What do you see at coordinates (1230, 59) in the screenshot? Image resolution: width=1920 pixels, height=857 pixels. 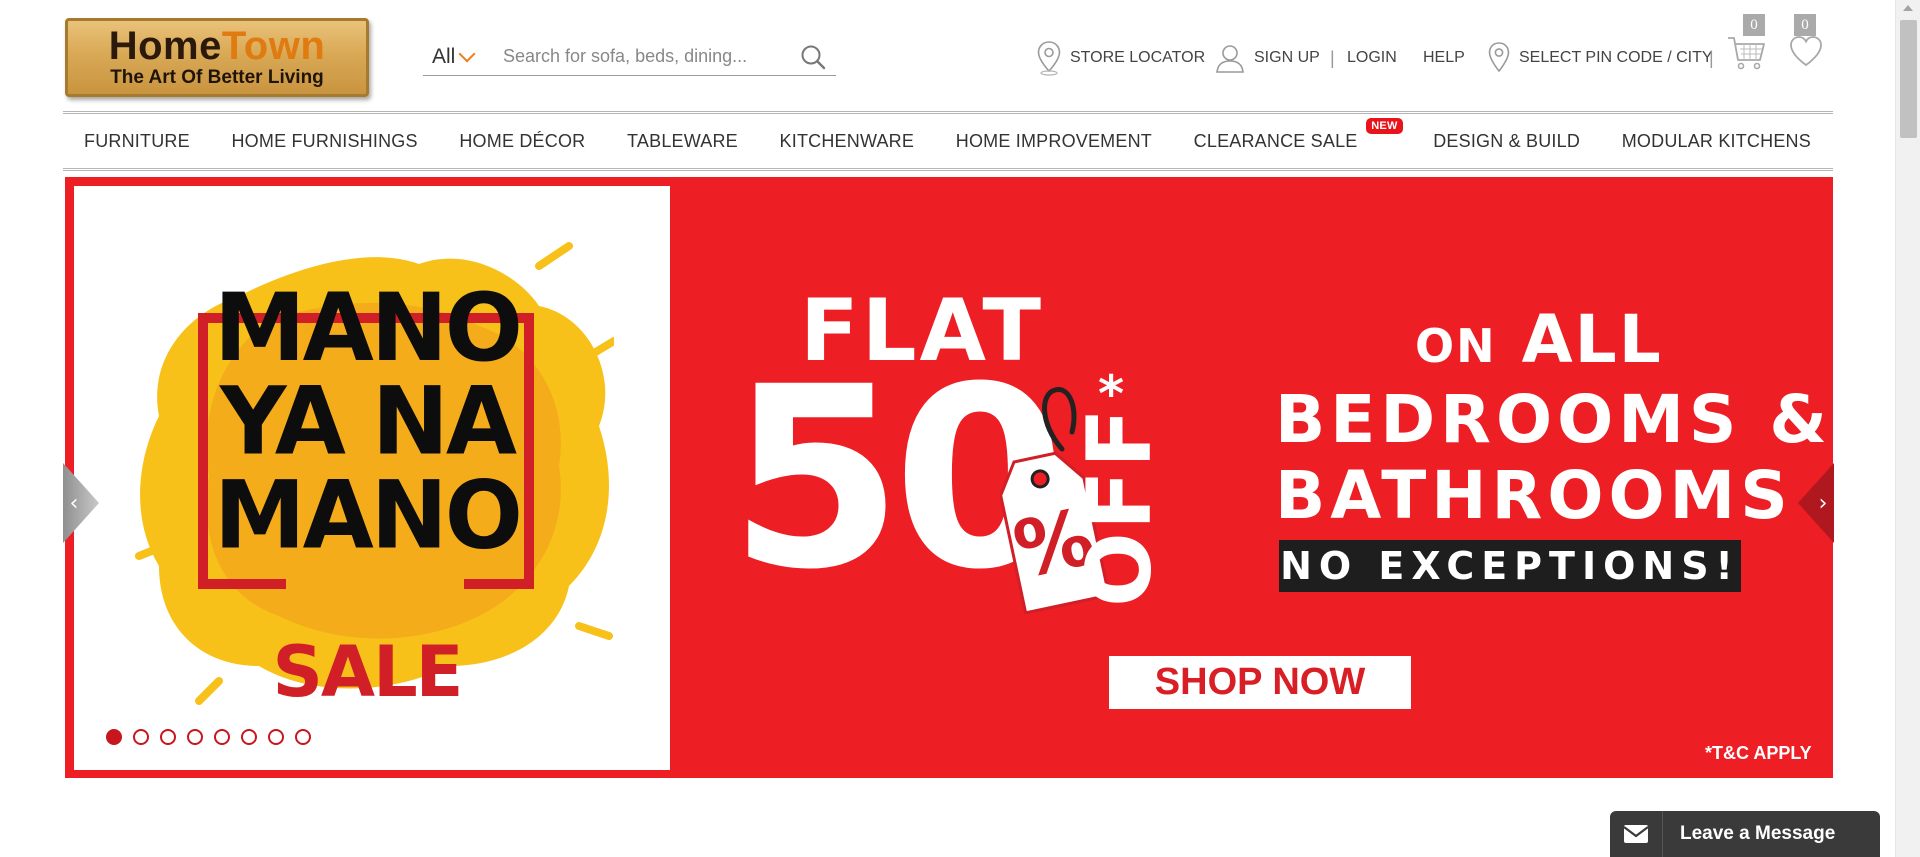 I see `user-icon` at bounding box center [1230, 59].